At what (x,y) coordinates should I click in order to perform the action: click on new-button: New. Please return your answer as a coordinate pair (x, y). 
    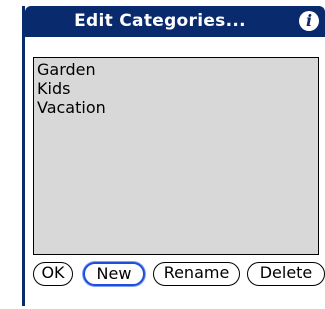
    Looking at the image, I should click on (114, 274).